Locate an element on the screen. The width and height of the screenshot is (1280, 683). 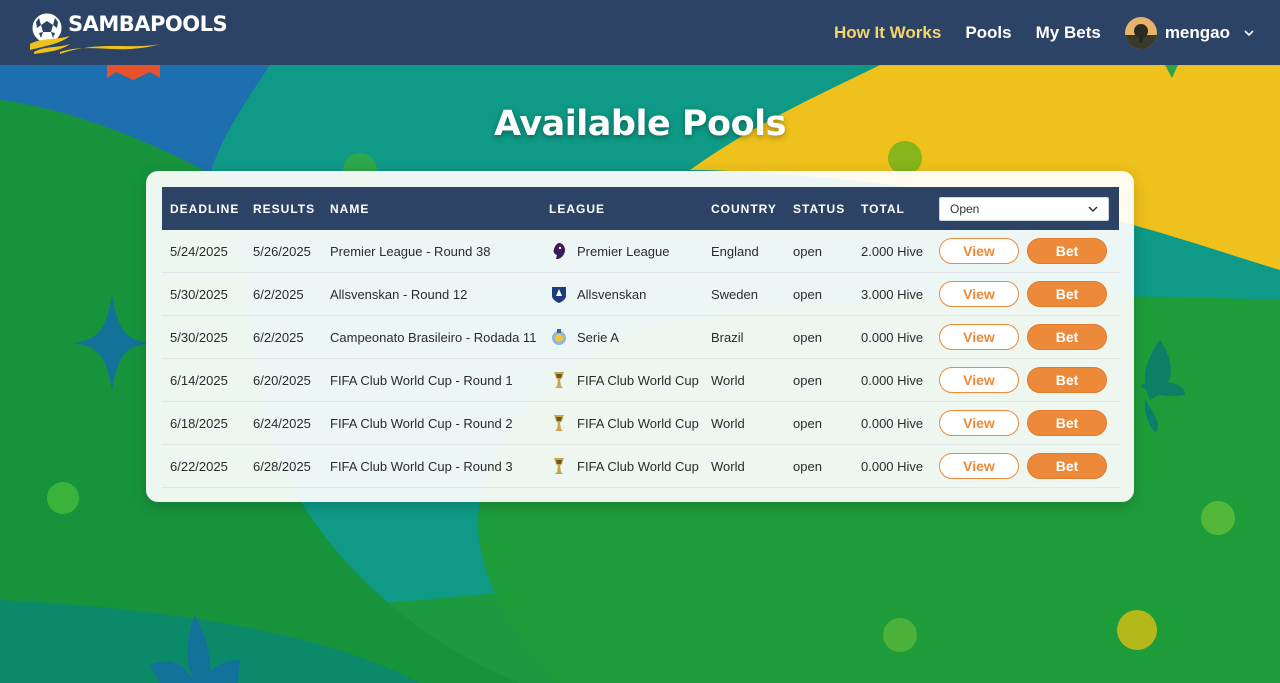
sambapools-logo: SAMBAPOOLS is located at coordinates (129, 33).